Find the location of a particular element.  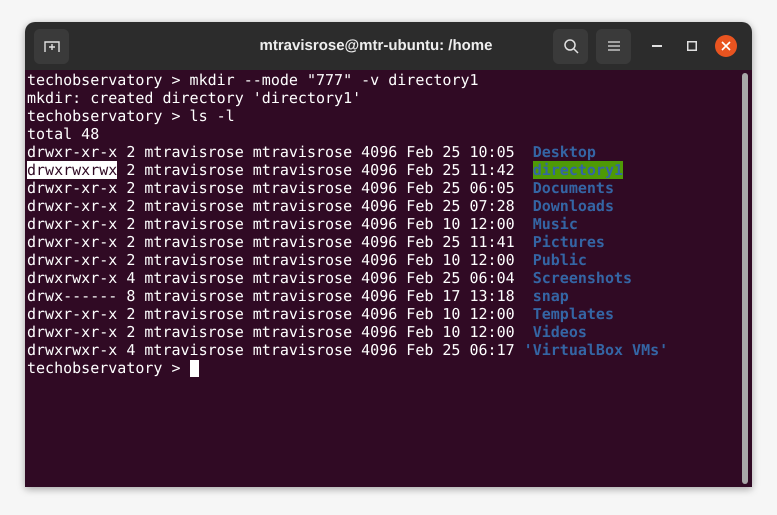

terminal-text: total 48 is located at coordinates (63, 134).